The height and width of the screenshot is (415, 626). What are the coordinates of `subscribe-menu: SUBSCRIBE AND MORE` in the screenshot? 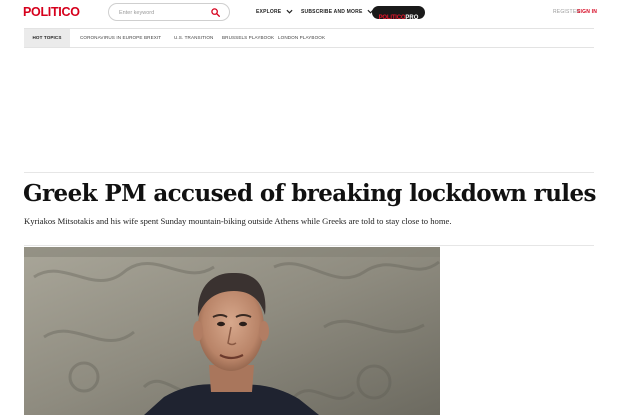 It's located at (337, 12).